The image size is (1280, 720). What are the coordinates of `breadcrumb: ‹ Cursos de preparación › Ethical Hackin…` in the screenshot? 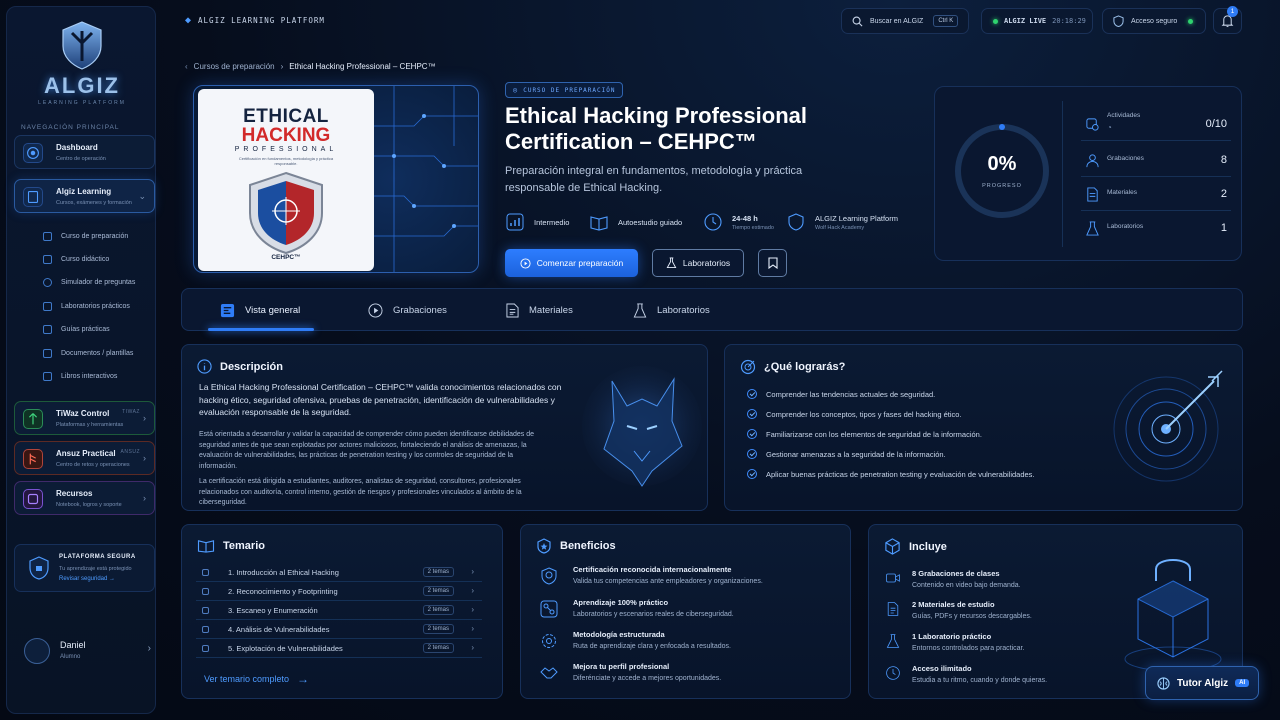 It's located at (310, 66).